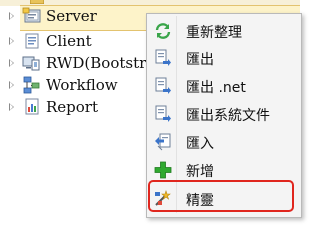 This screenshot has height=240, width=320. I want to click on menu-item-label: 新增, so click(200, 172).